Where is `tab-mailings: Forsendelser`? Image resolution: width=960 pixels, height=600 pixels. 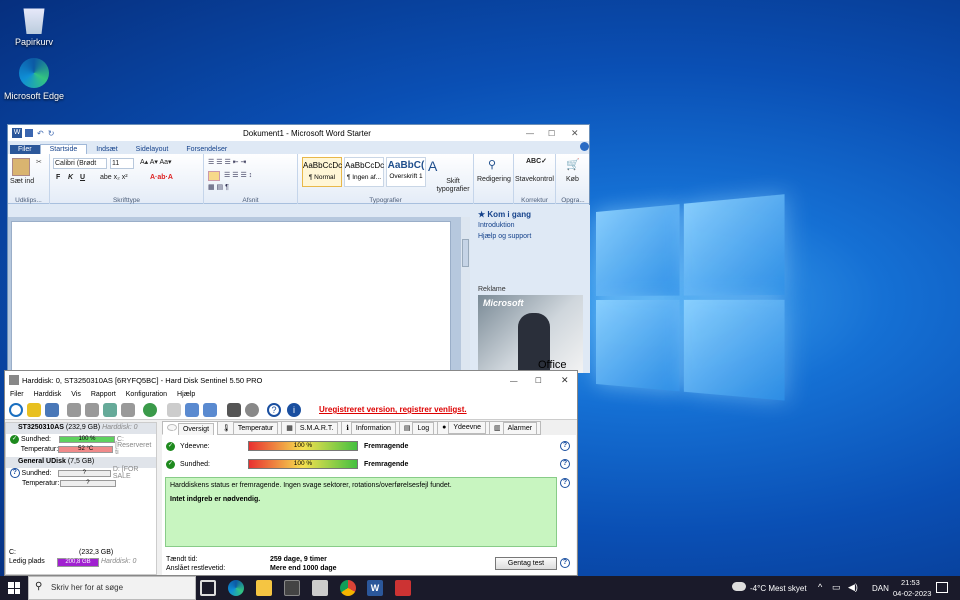 tab-mailings: Forsendelser is located at coordinates (206, 149).